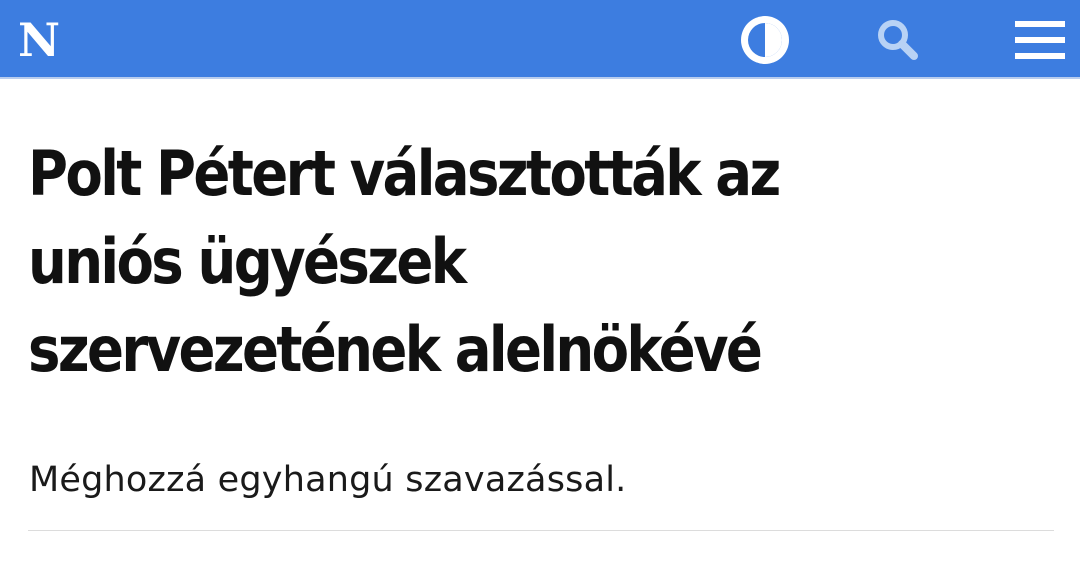 Image resolution: width=1080 pixels, height=563 pixels. Describe the element at coordinates (404, 173) in the screenshot. I see `headline-line-1: Polt Pétert választották az` at that location.